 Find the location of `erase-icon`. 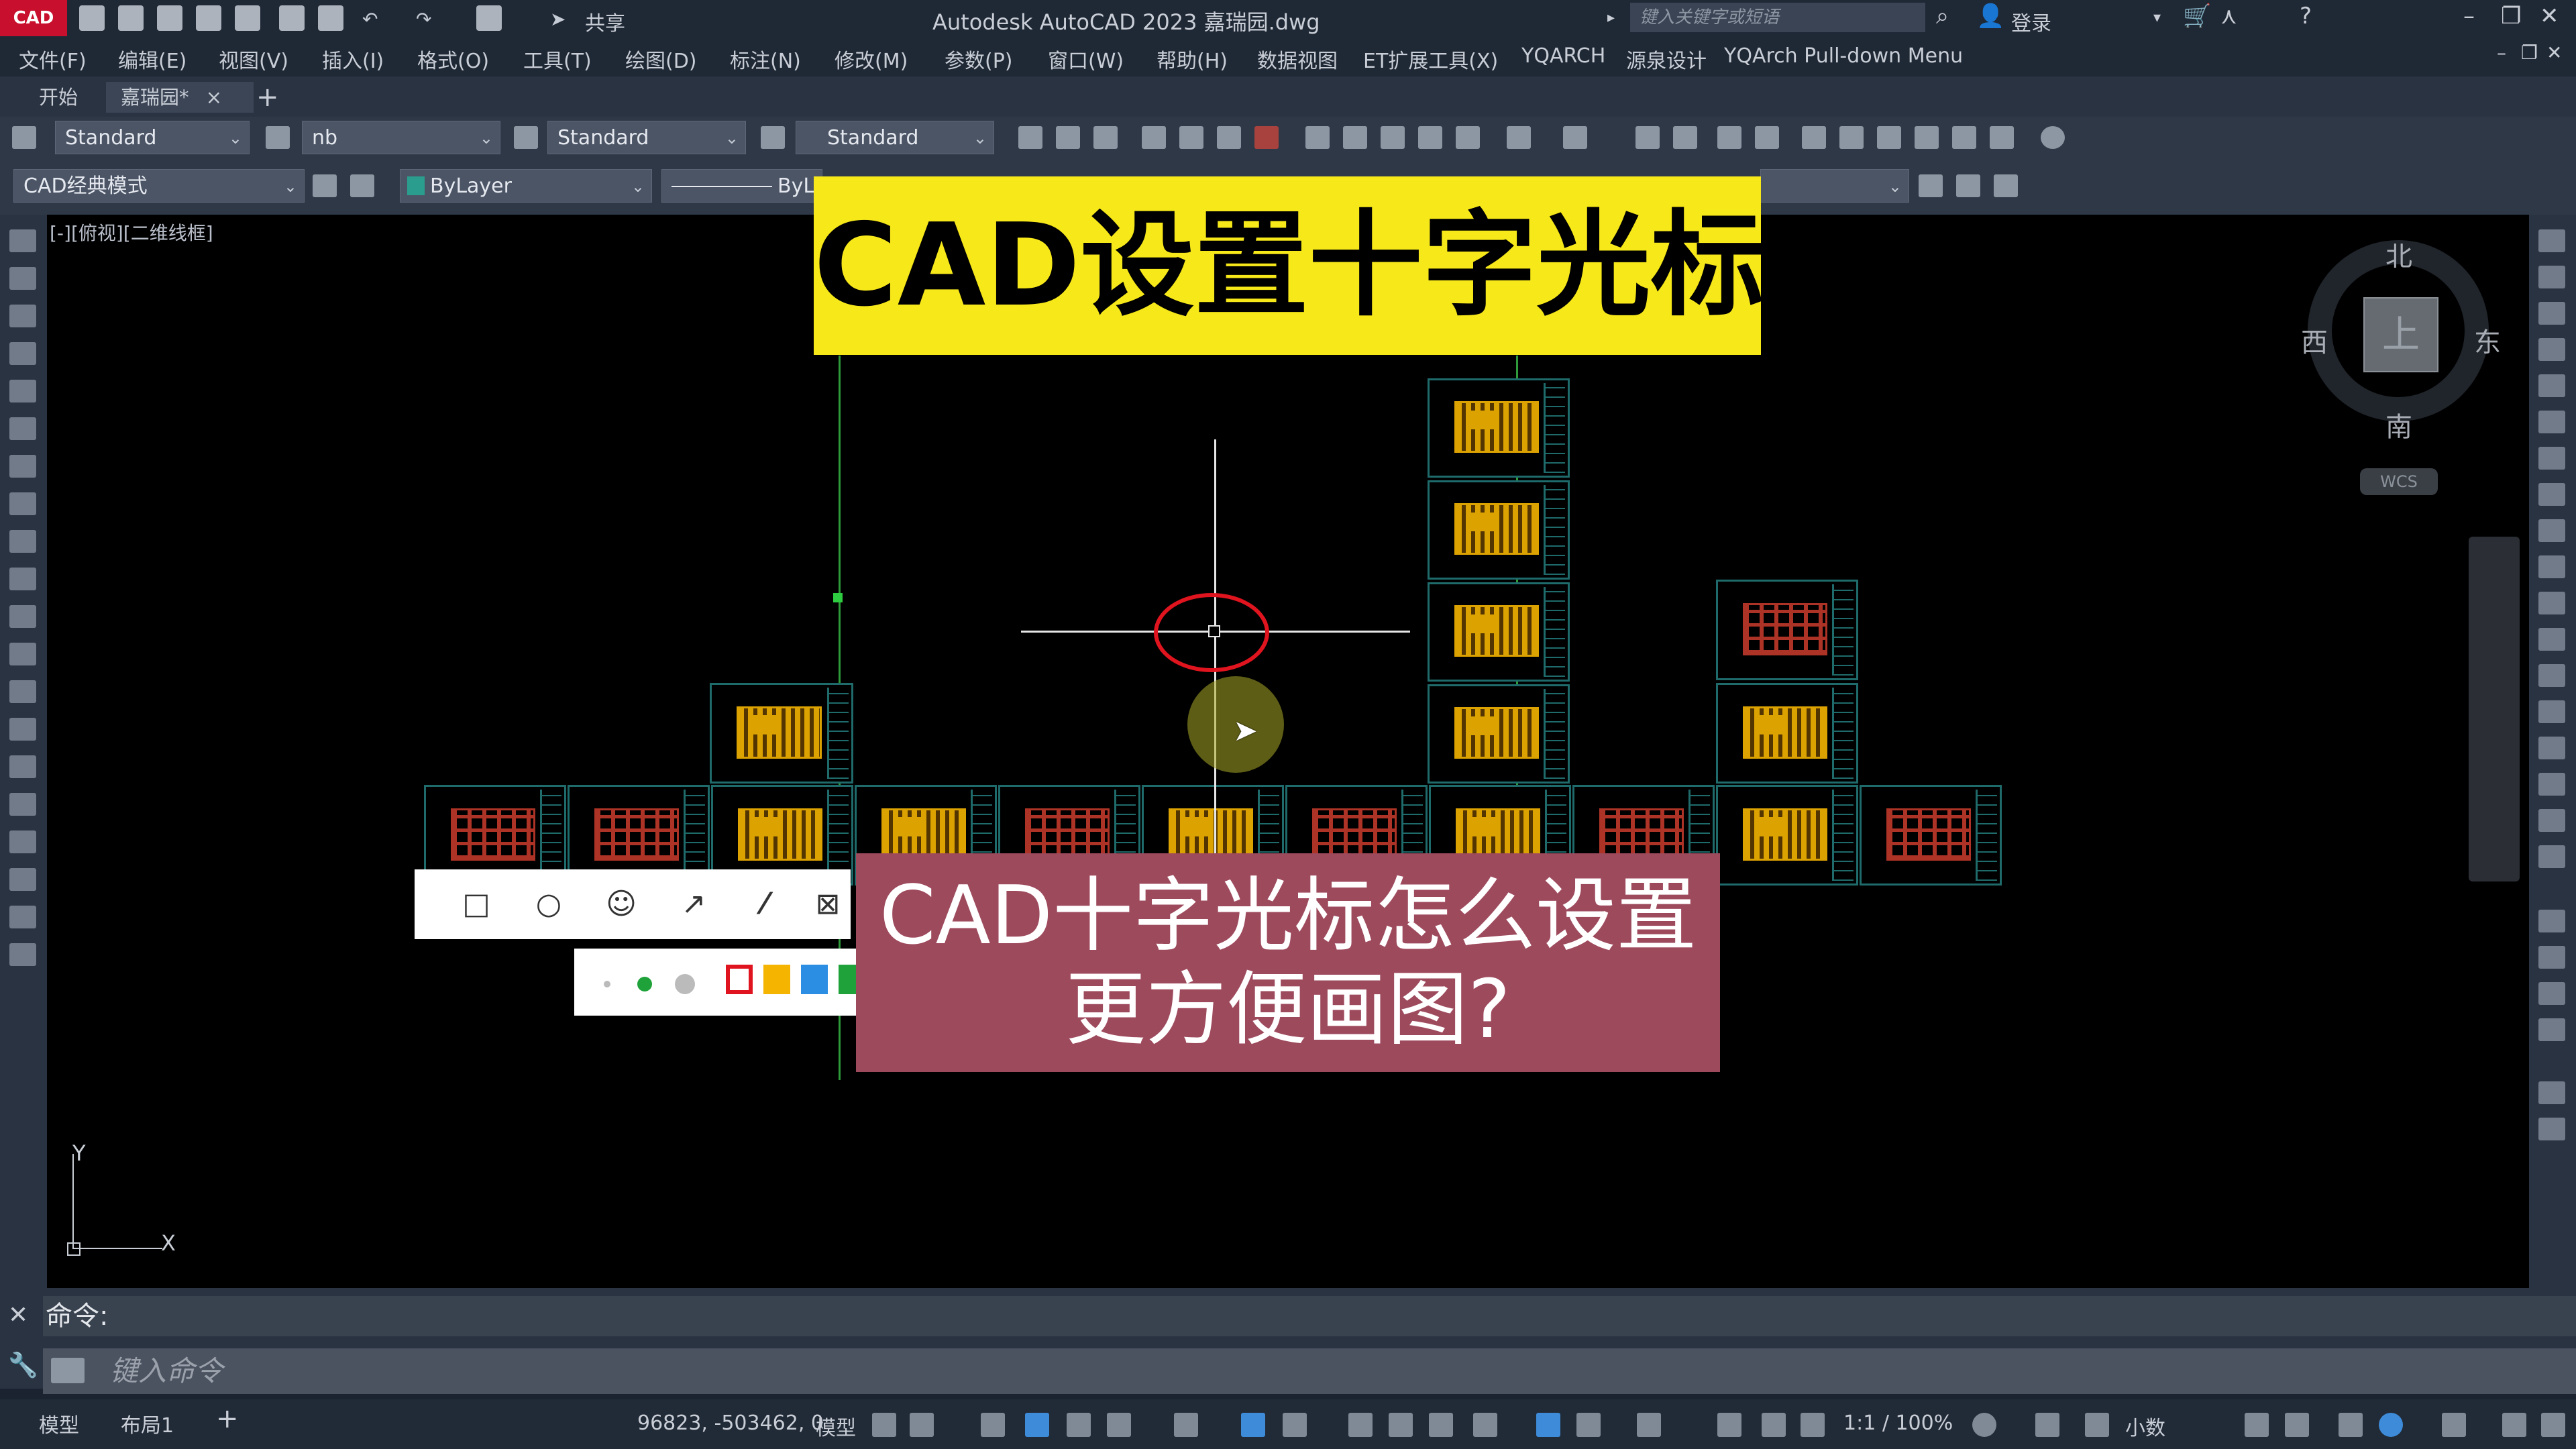

erase-icon is located at coordinates (2551, 240).